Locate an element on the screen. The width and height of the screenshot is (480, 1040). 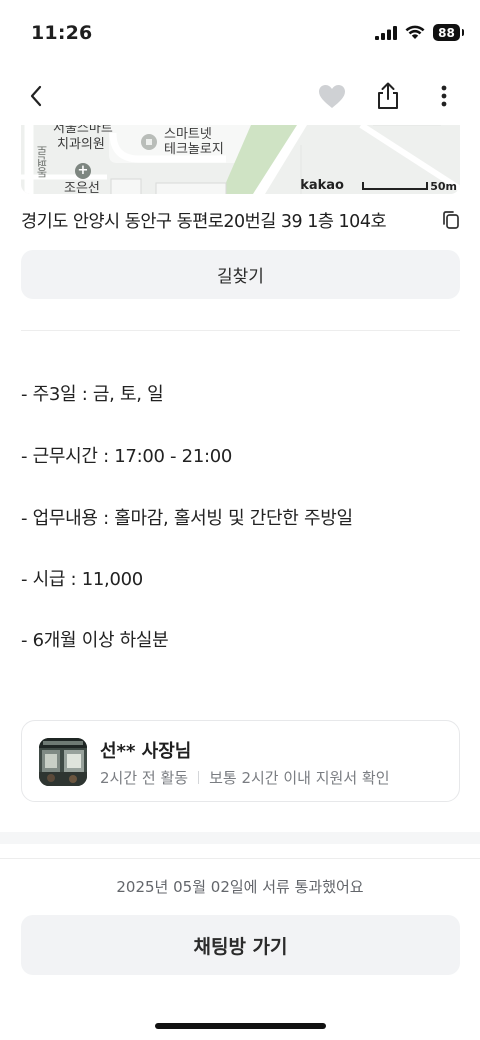
map-label-smartnet: 스마트넷 is located at coordinates (188, 134).